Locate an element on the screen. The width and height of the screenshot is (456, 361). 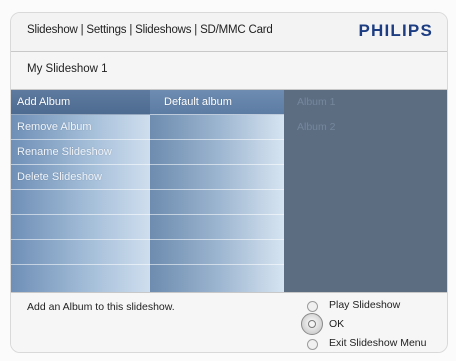
menu-item-remove-album: Remove Album is located at coordinates (80, 127).